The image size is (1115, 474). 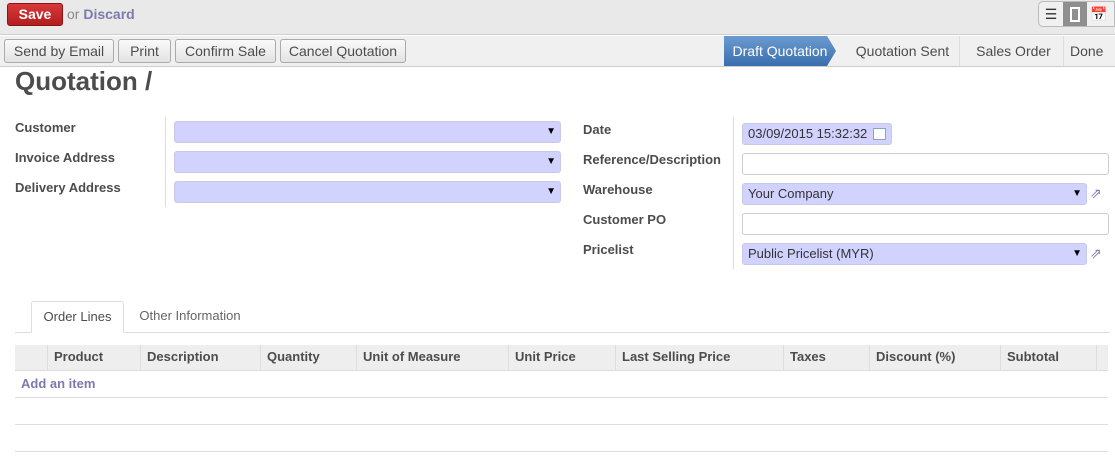 What do you see at coordinates (618, 189) in the screenshot?
I see `warehouse-label: Warehouse` at bounding box center [618, 189].